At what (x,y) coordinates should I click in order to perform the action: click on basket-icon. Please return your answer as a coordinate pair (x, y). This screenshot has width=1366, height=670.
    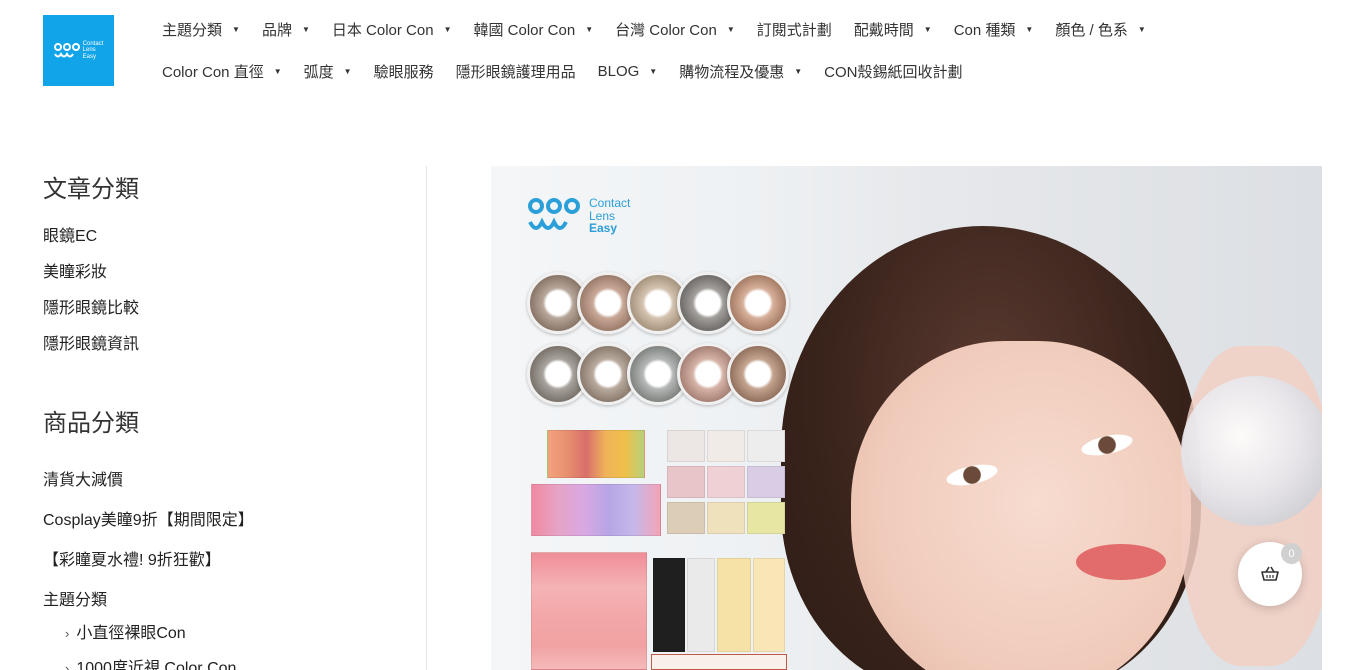
    Looking at the image, I should click on (1270, 573).